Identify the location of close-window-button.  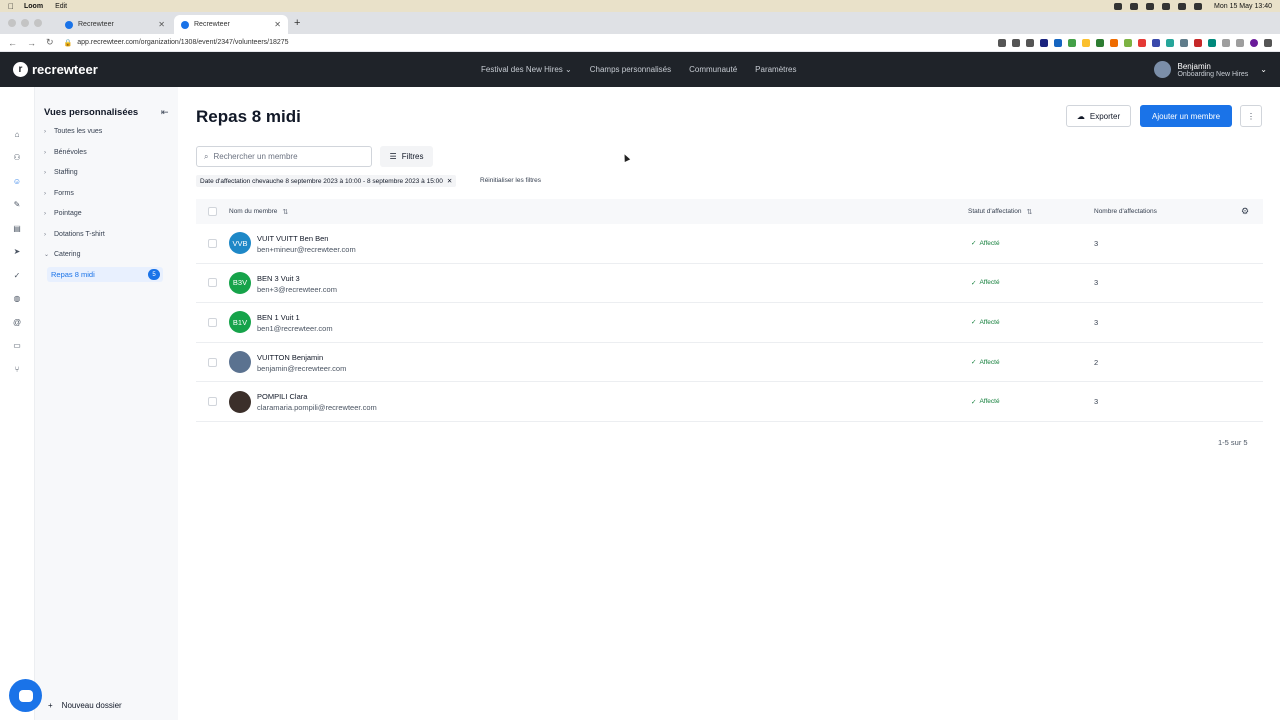
(12, 23).